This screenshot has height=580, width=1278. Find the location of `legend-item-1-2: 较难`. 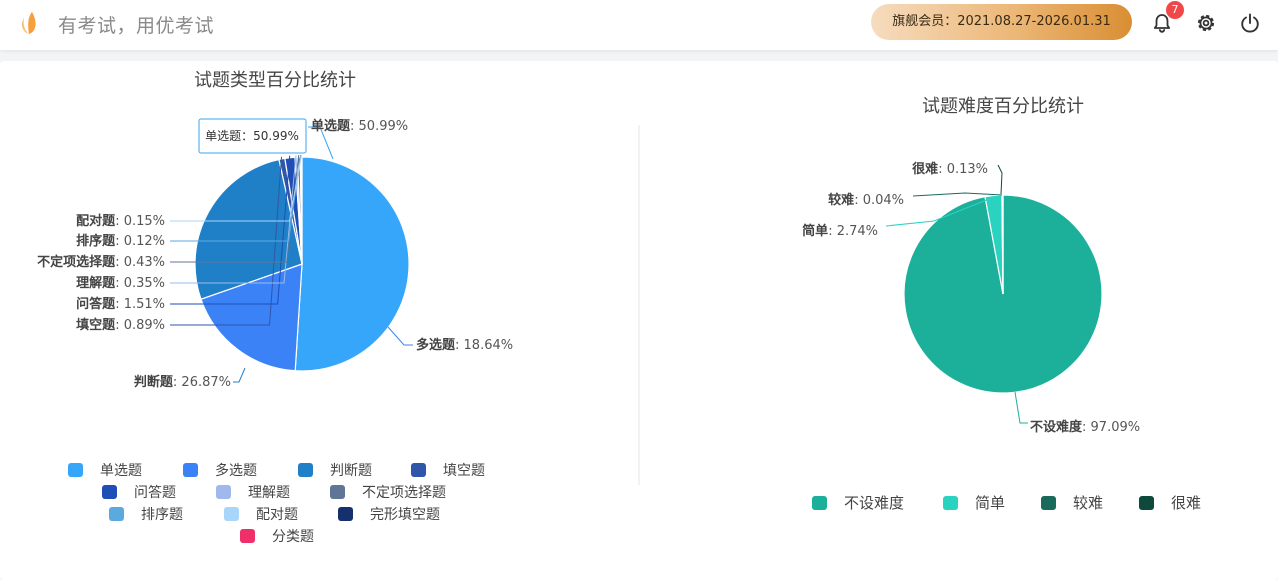

legend-item-1-2: 较难 is located at coordinates (1072, 503).